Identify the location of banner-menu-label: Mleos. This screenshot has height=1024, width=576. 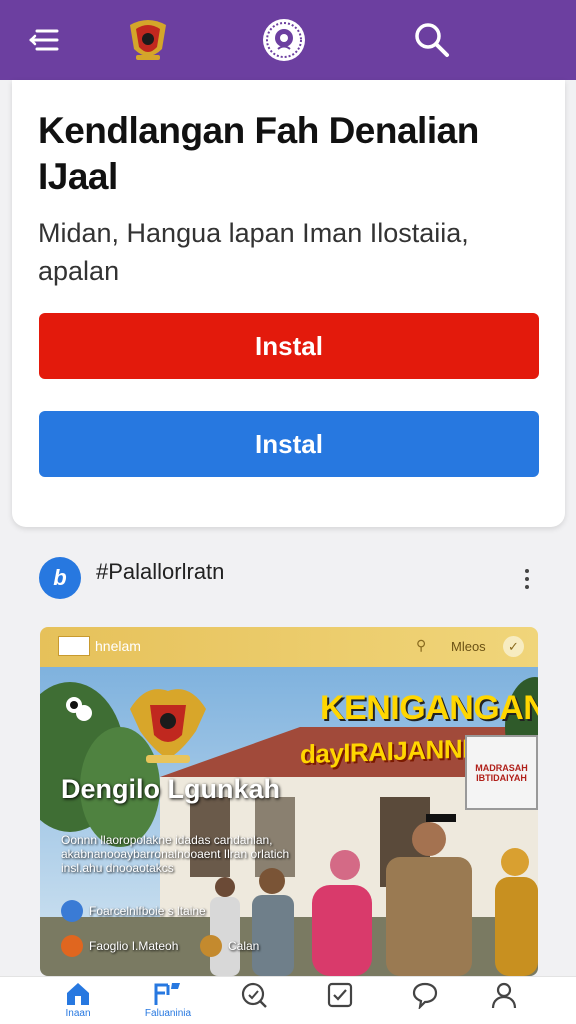
(468, 646).